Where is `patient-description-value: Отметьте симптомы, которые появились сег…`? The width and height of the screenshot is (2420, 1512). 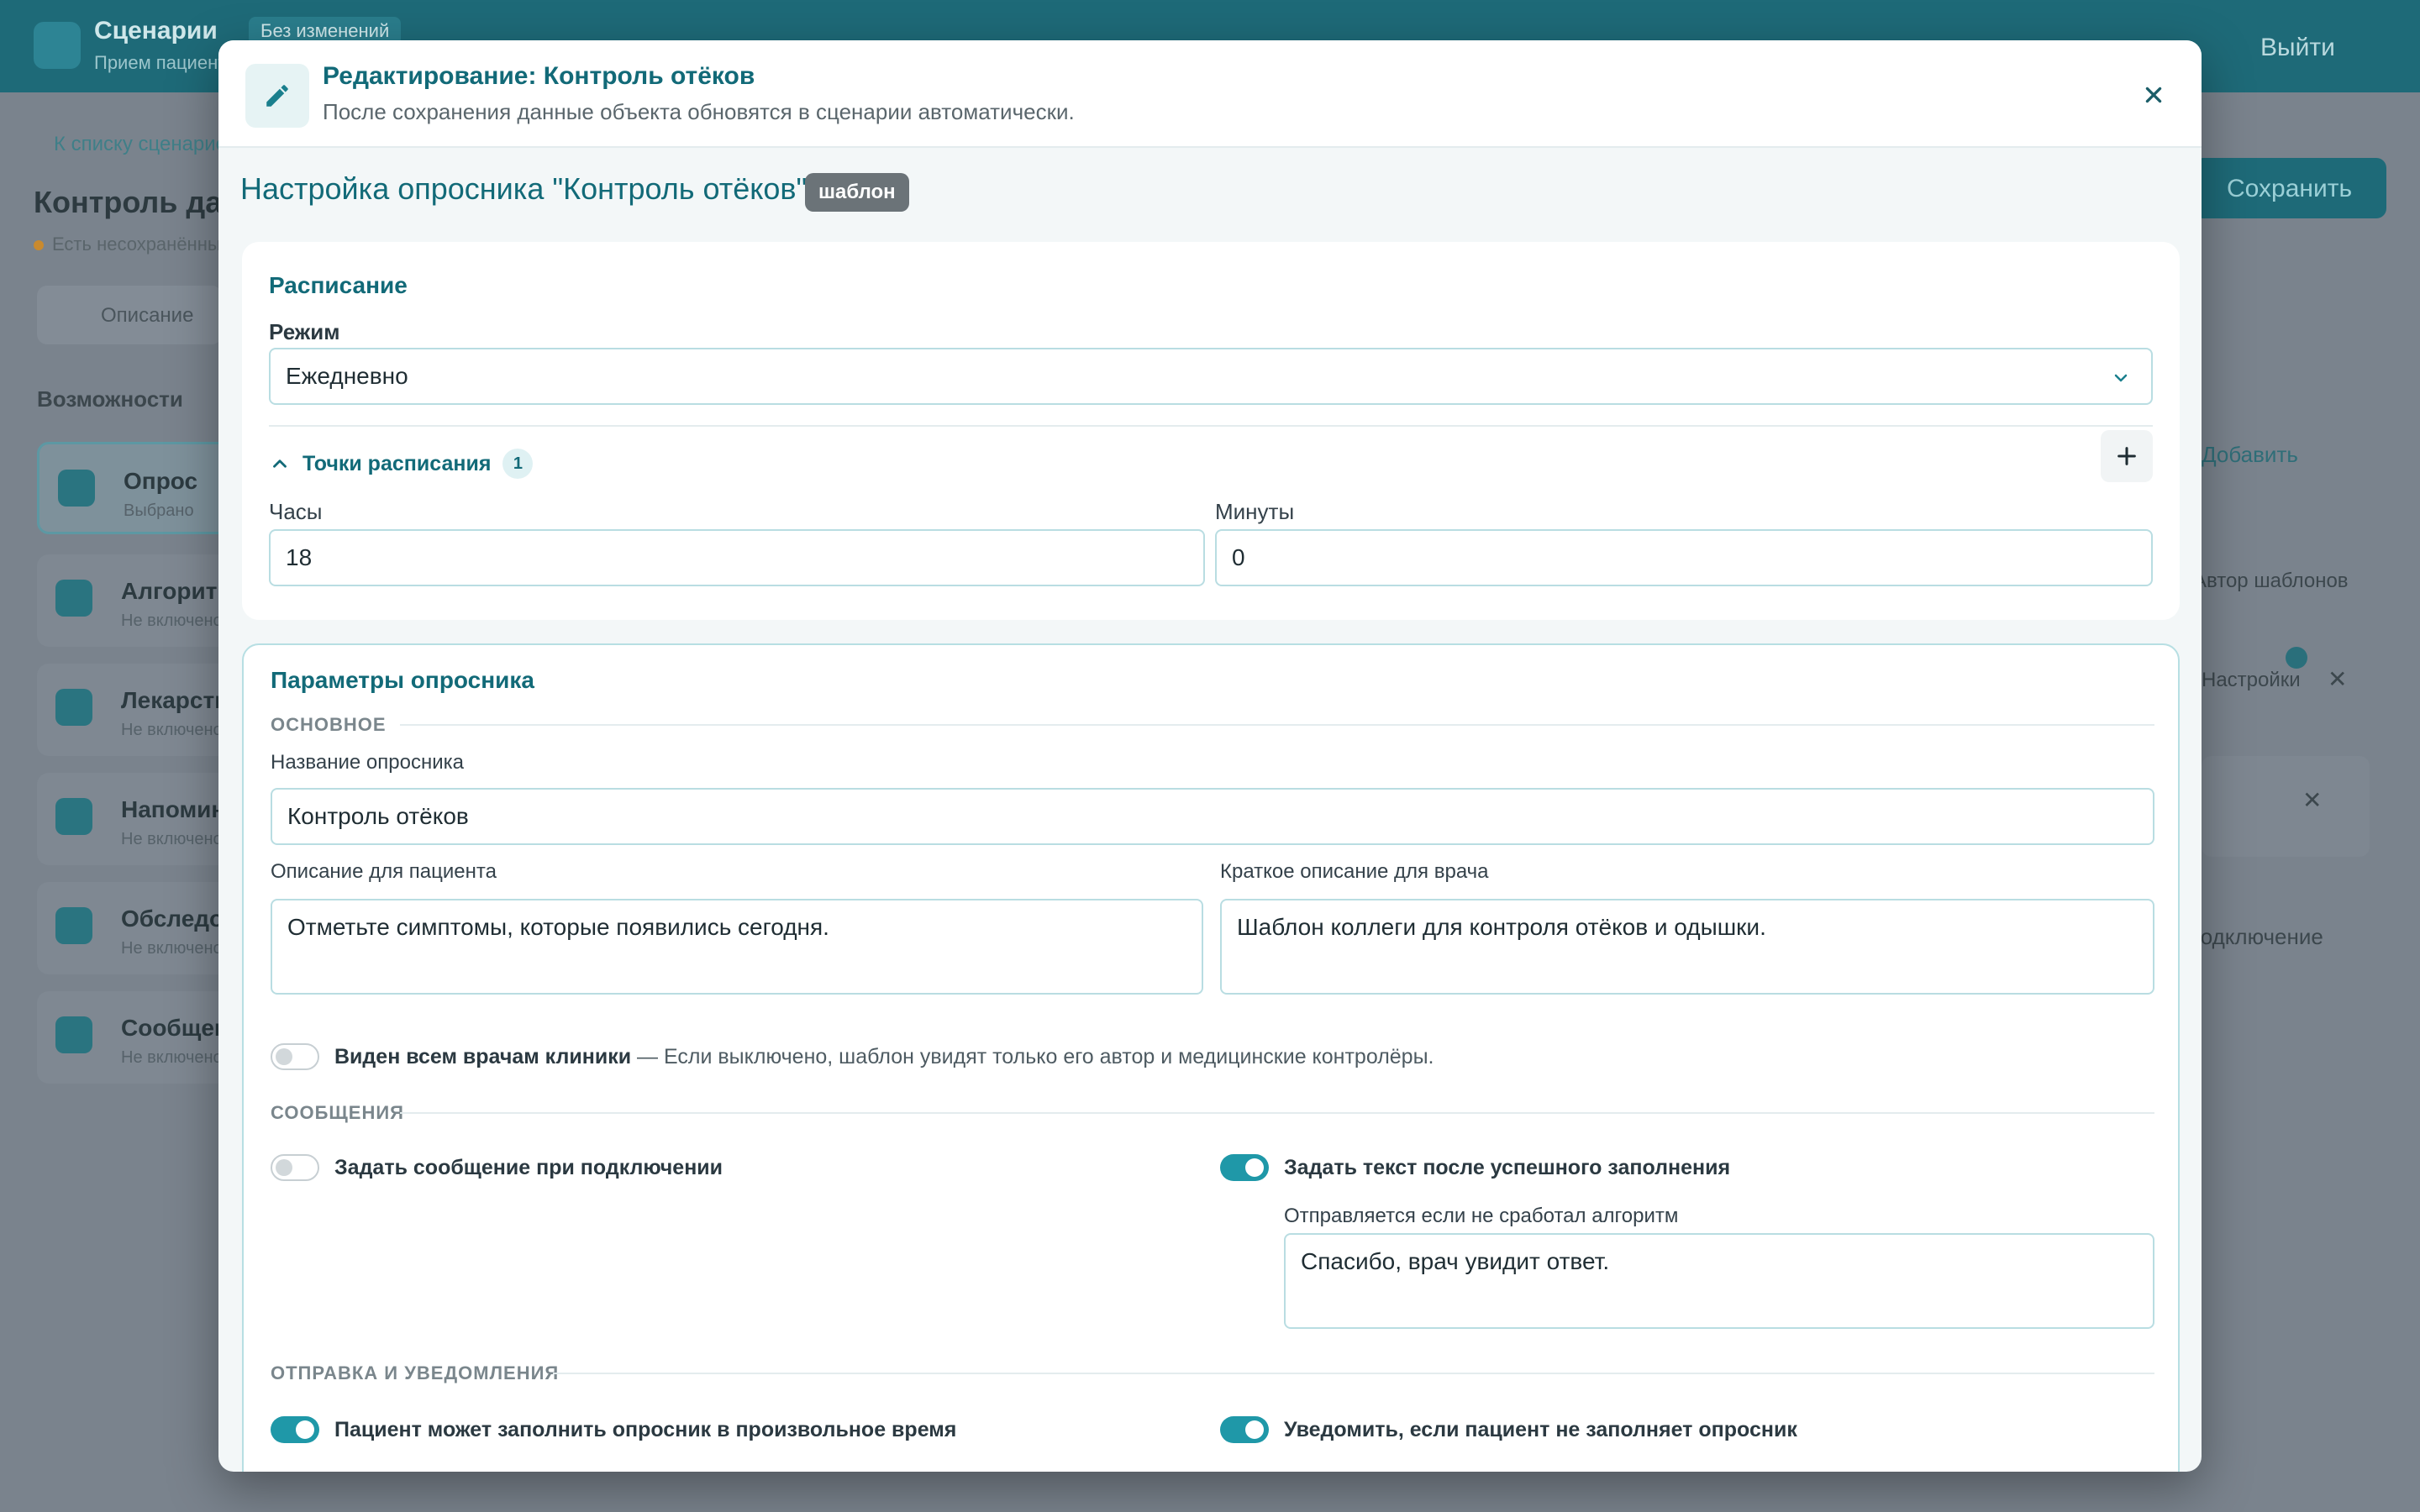 patient-description-value: Отметьте симптомы, которые появились сег… is located at coordinates (558, 927).